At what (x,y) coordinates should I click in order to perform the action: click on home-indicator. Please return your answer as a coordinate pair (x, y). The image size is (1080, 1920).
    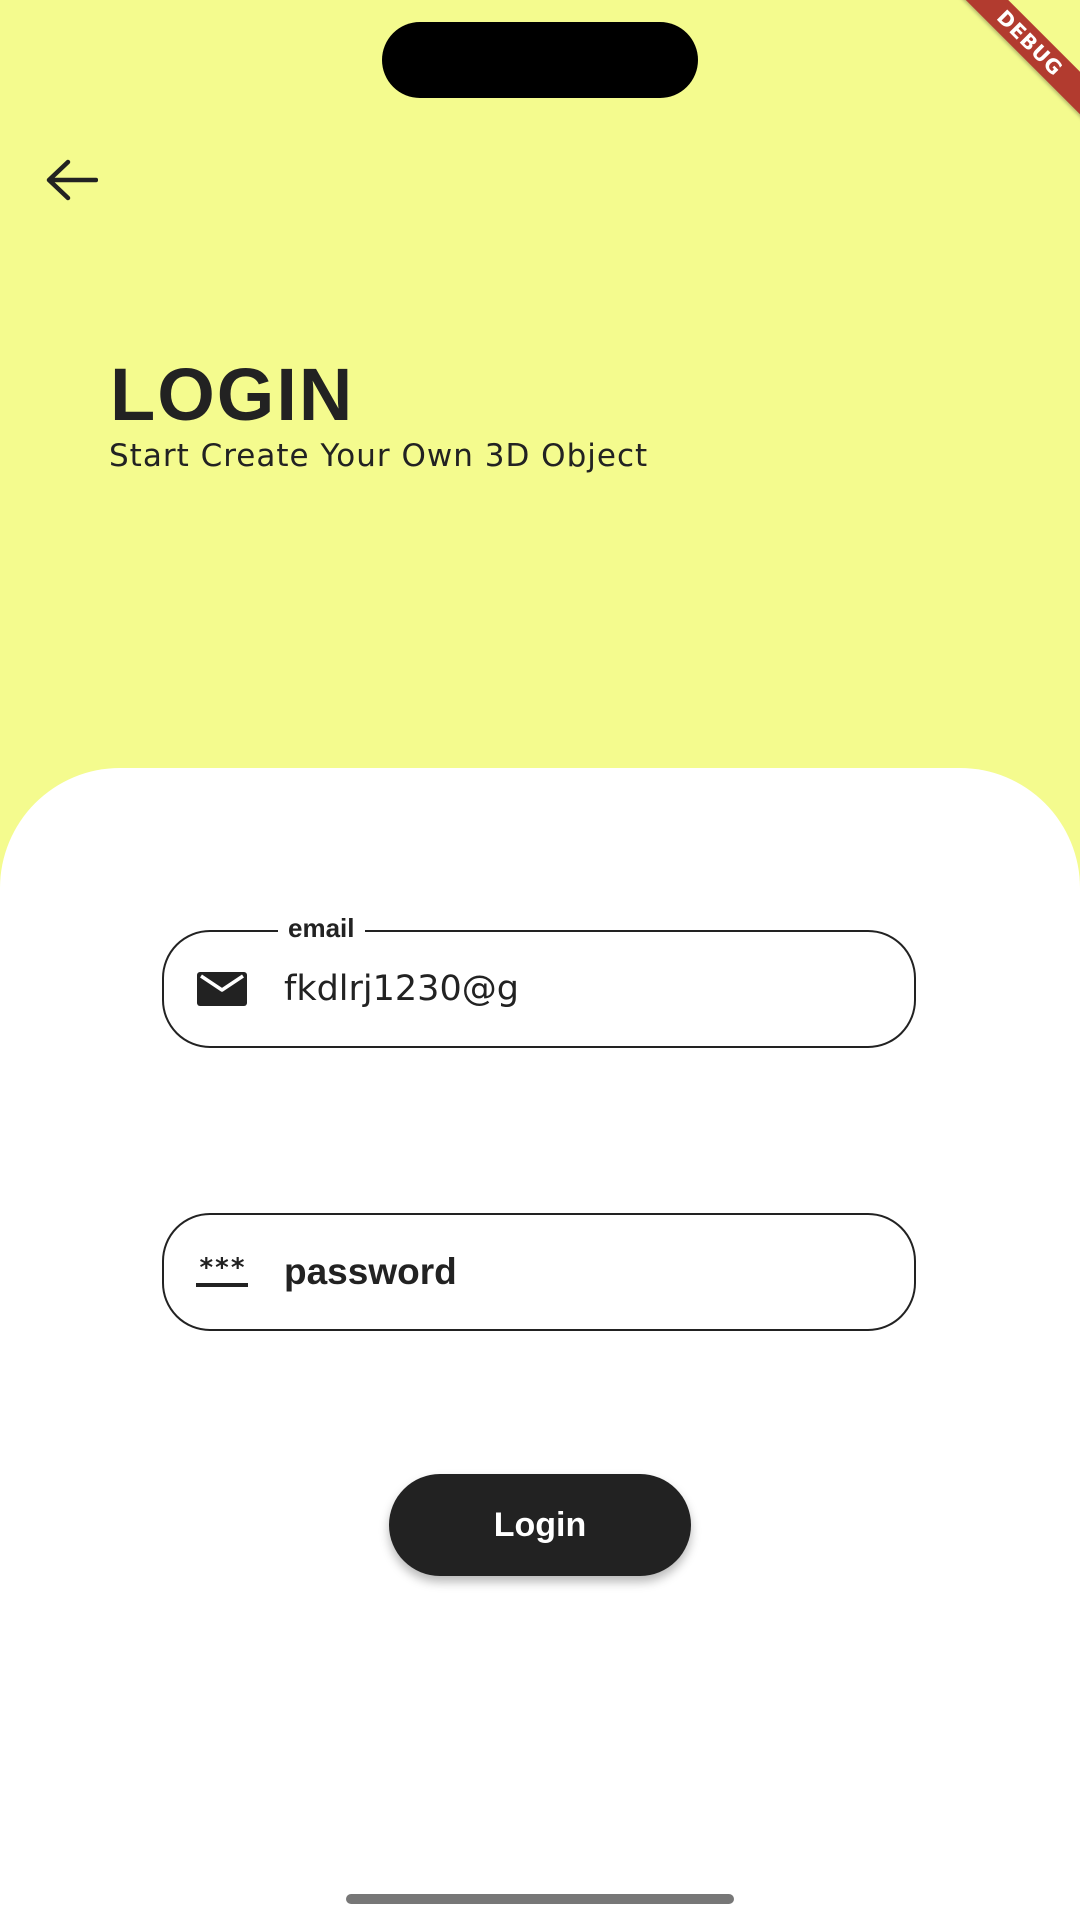
    Looking at the image, I should click on (540, 1899).